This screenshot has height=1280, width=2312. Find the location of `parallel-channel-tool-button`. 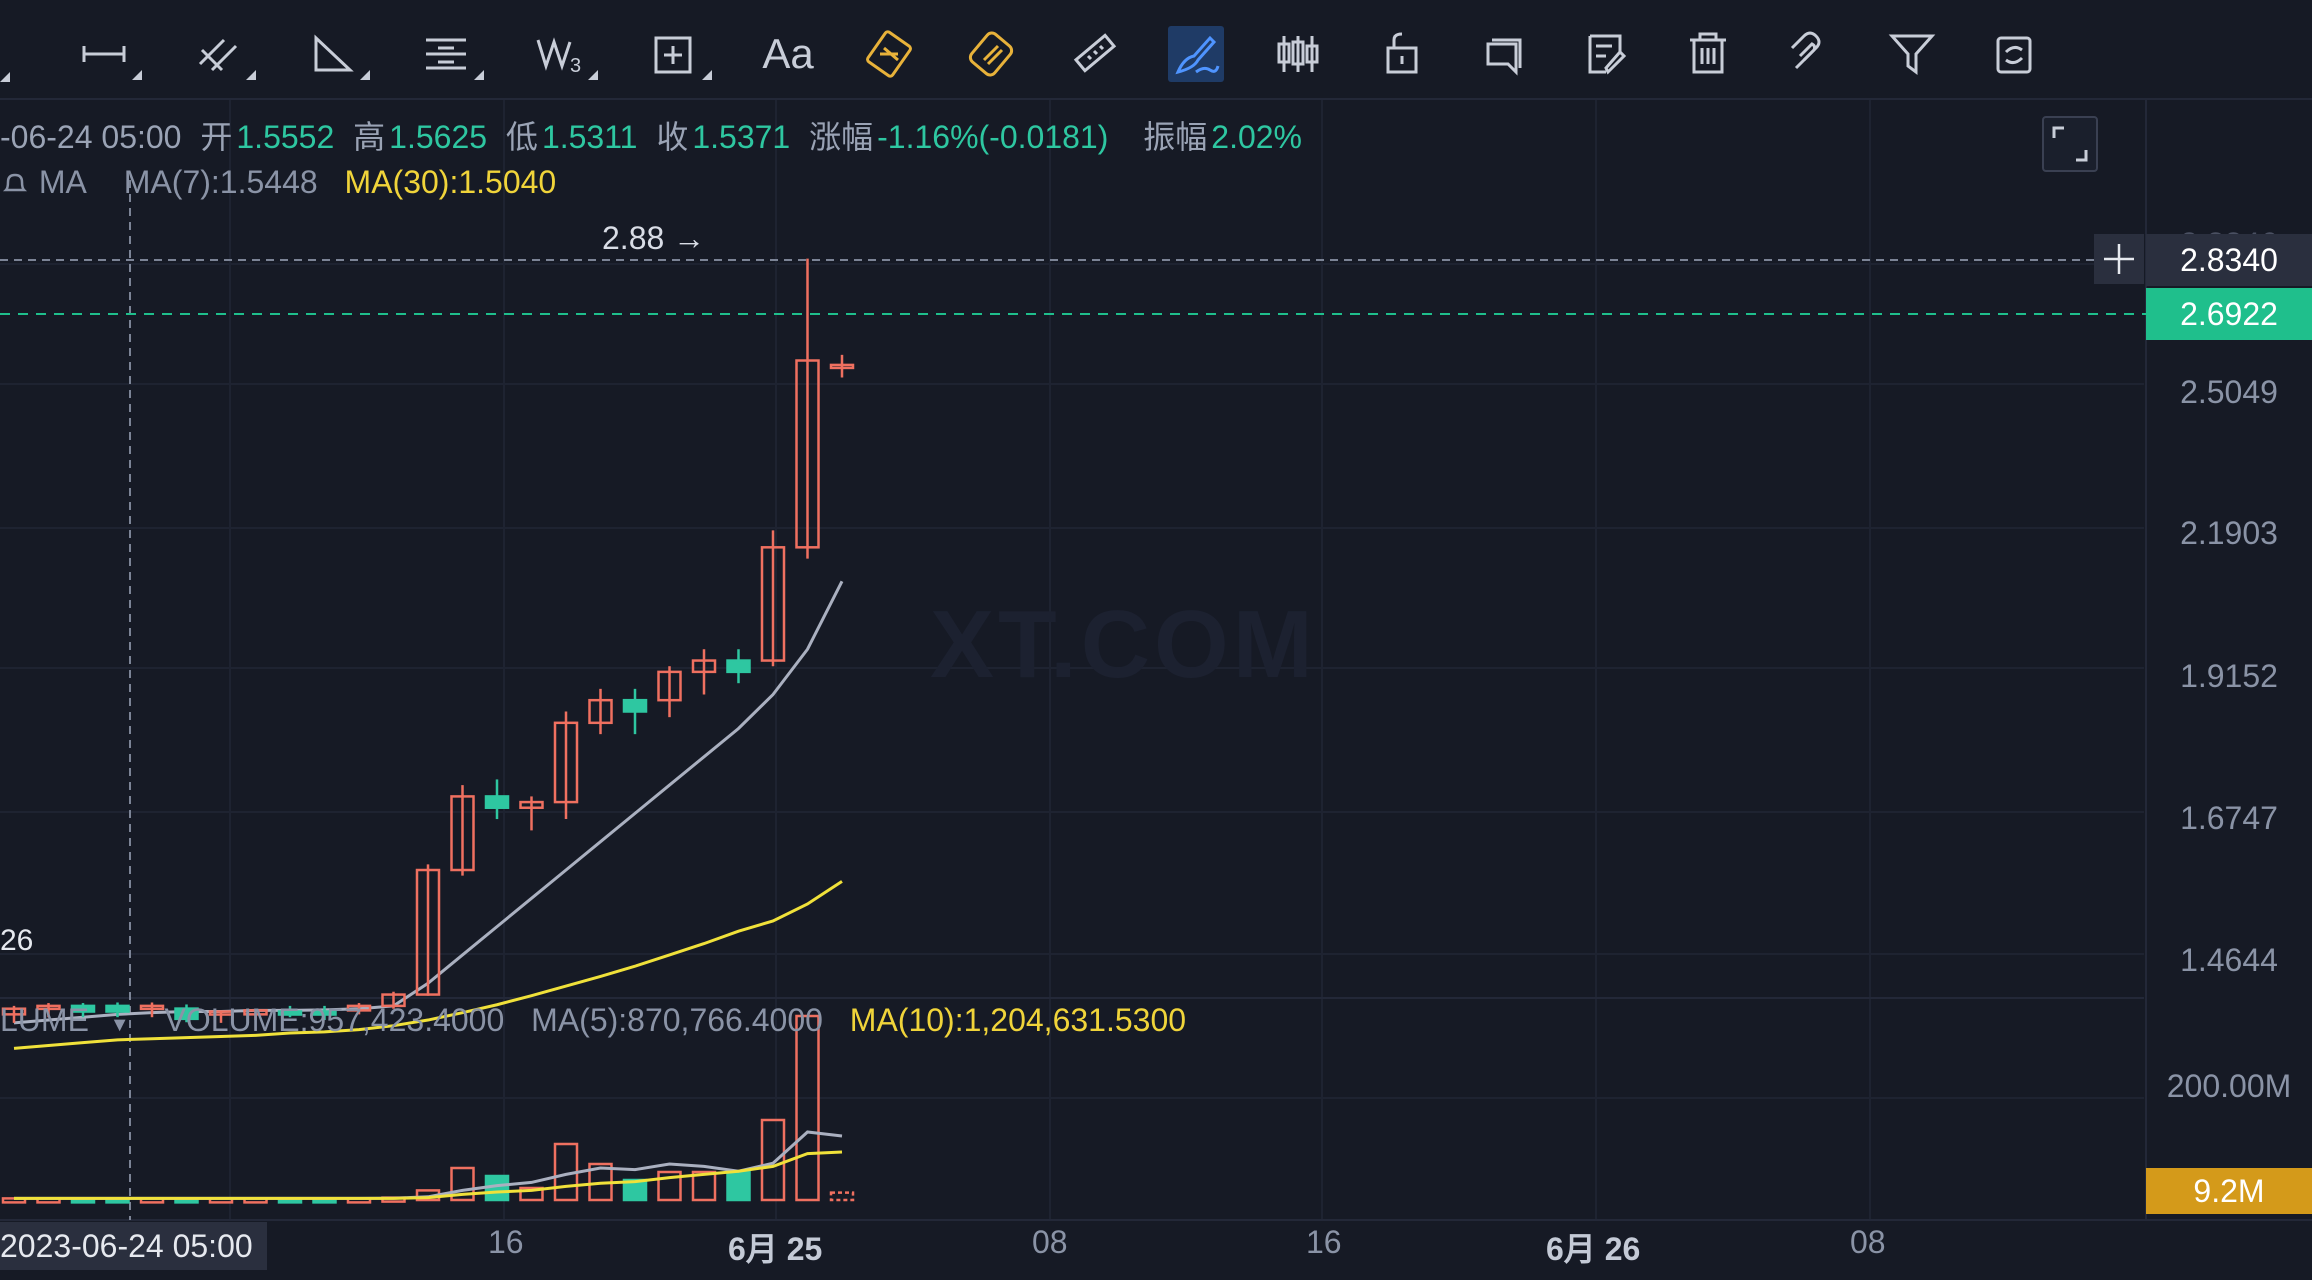

parallel-channel-tool-button is located at coordinates (223, 54).